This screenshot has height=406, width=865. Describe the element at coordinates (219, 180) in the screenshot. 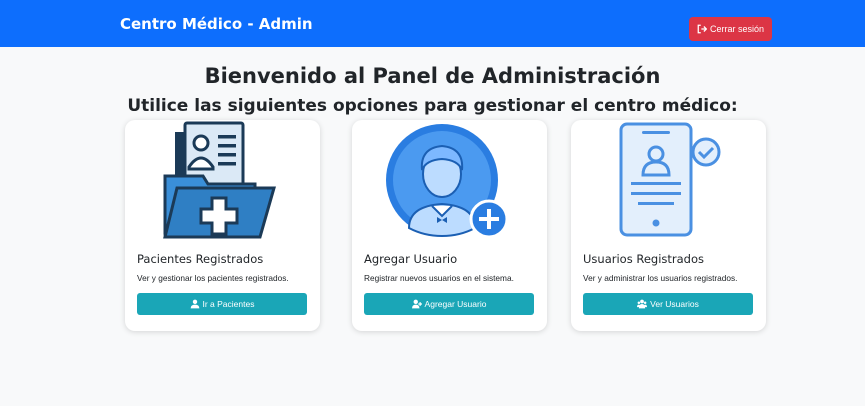

I see `patient-folder-illustration` at that location.